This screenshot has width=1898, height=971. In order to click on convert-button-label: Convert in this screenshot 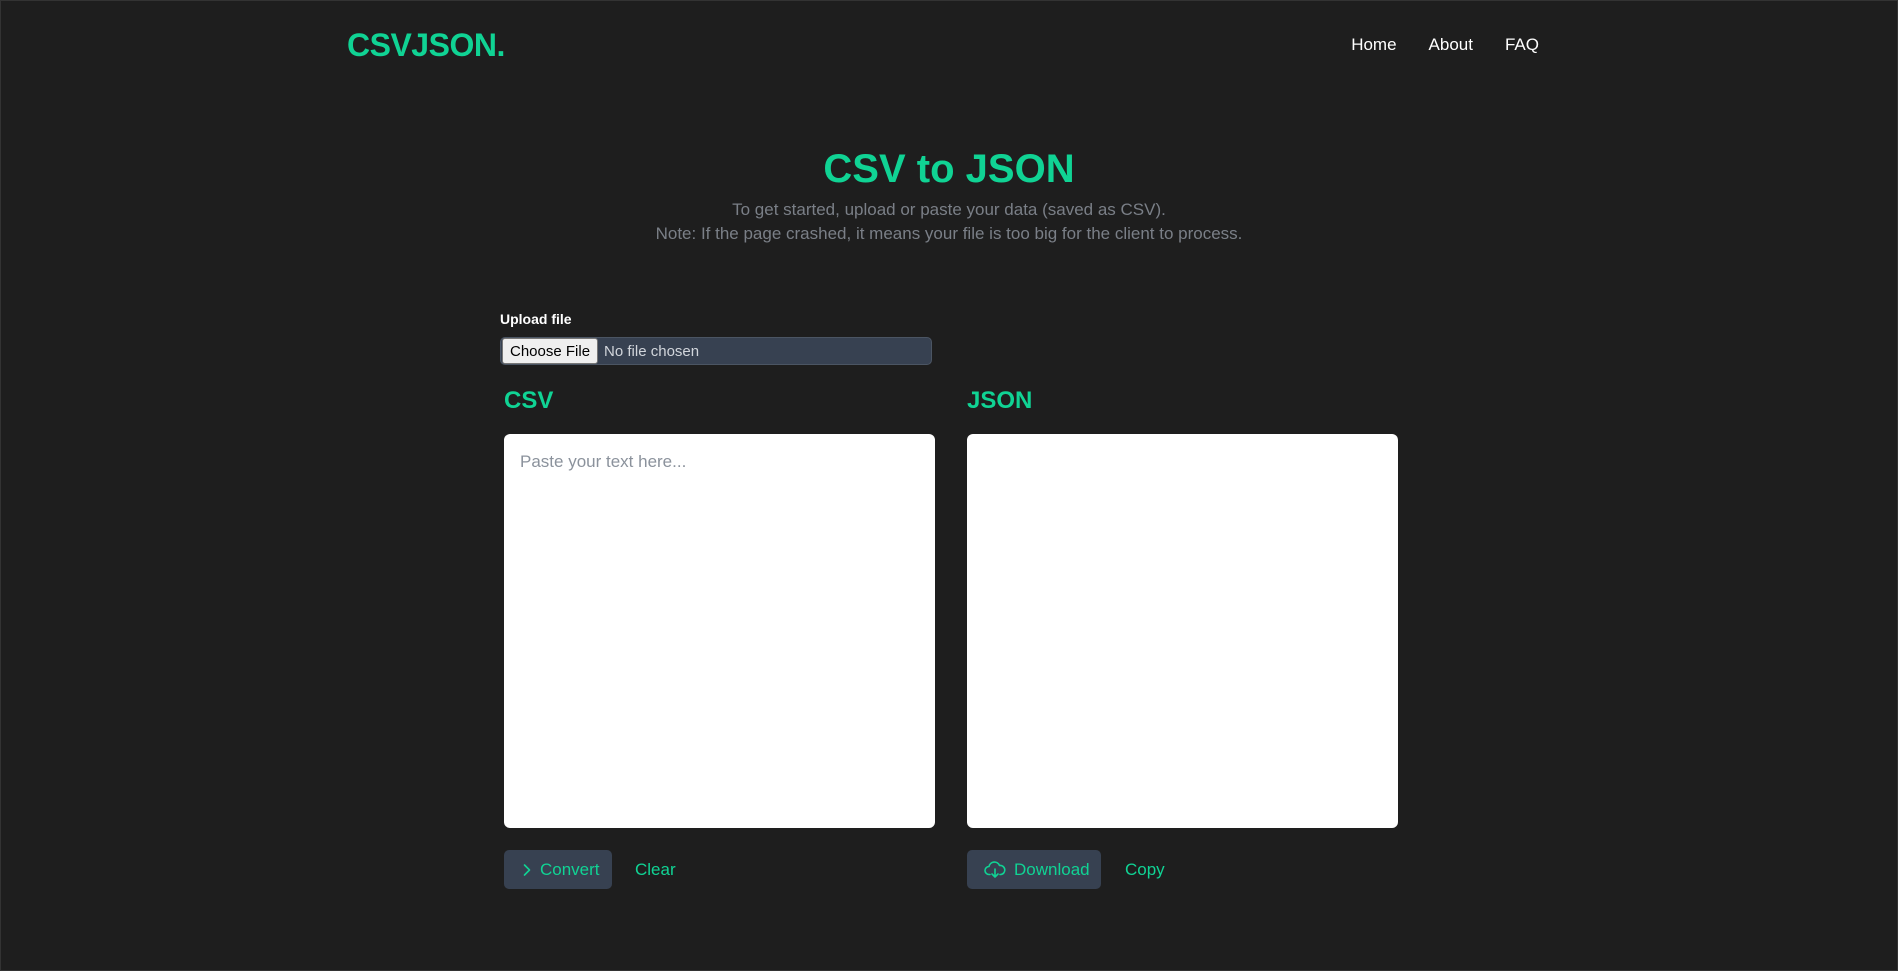, I will do `click(570, 869)`.